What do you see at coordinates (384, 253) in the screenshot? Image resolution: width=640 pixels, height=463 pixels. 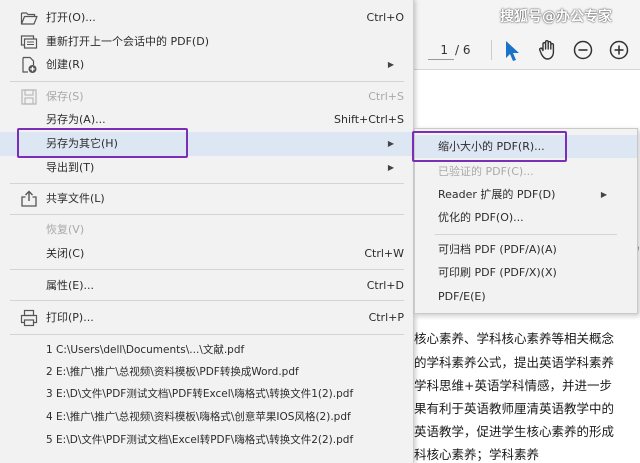 I see `menu-item-shortcut: Ctrl+W` at bounding box center [384, 253].